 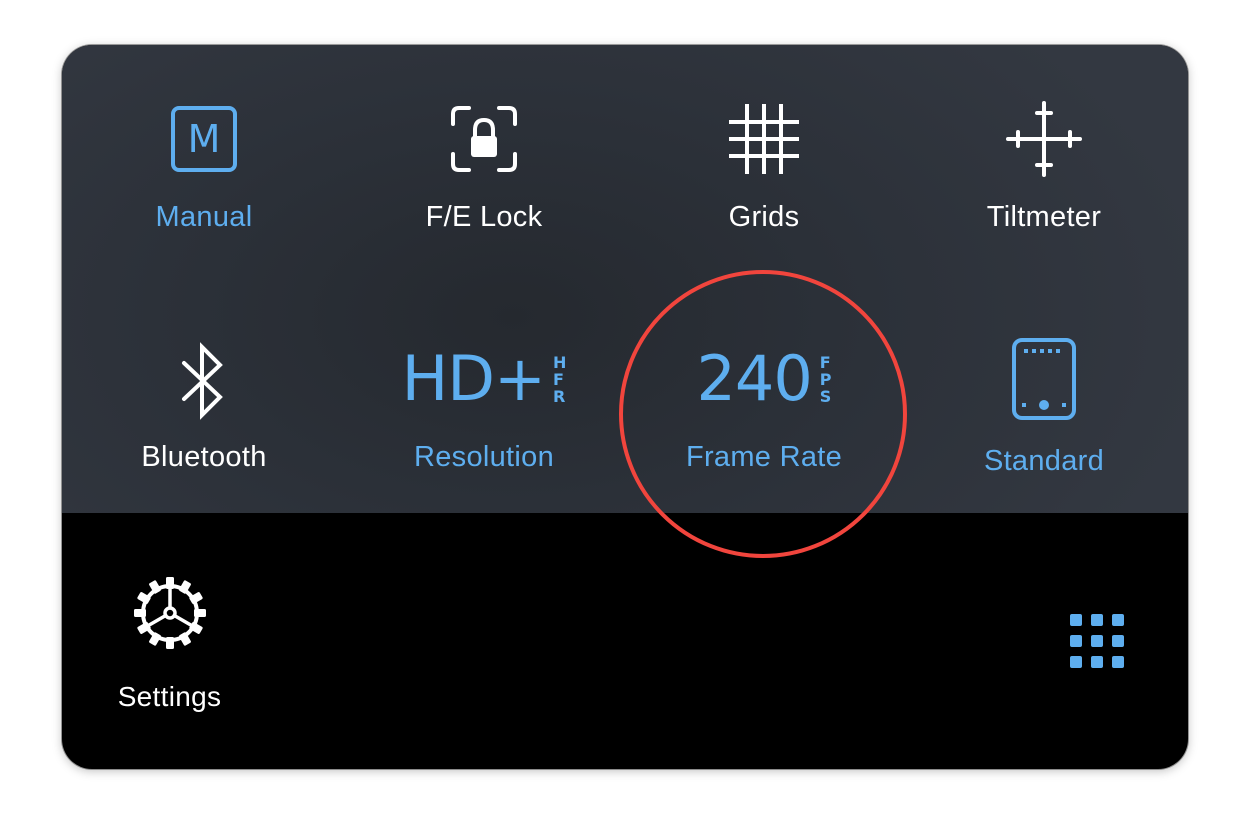 I want to click on frame-rate-value: 240 F P S, so click(x=764, y=379).